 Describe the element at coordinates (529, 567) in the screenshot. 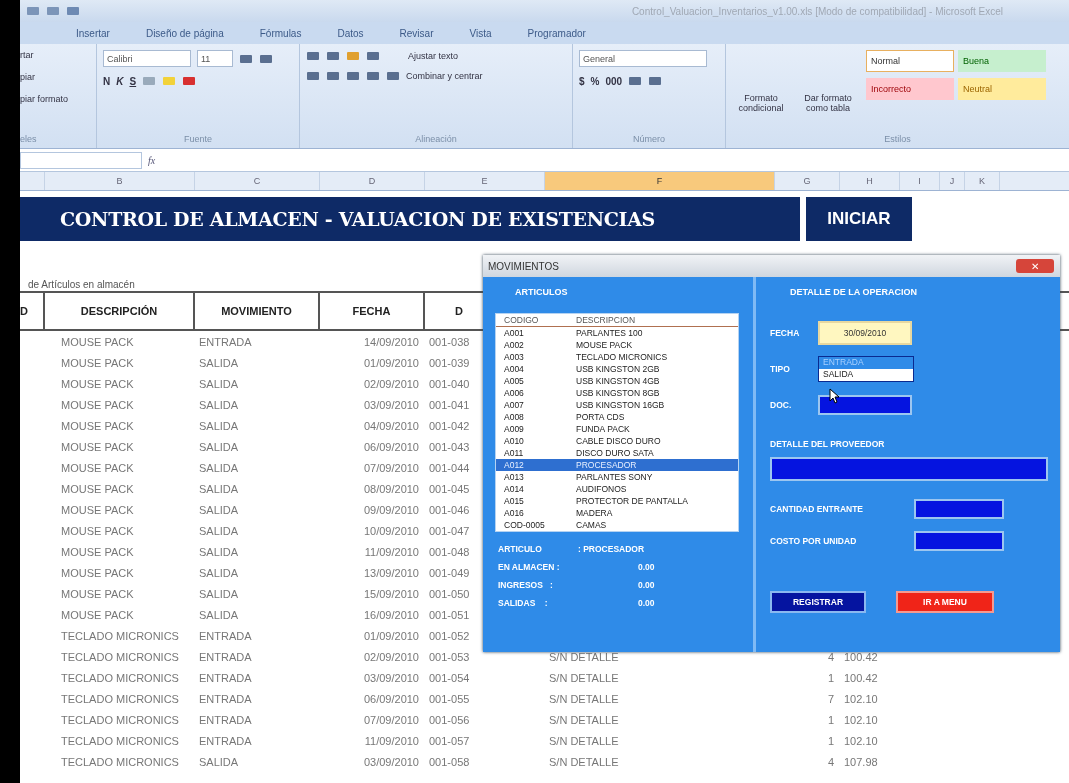

I see `stat-label: EN ALMACEN :` at that location.